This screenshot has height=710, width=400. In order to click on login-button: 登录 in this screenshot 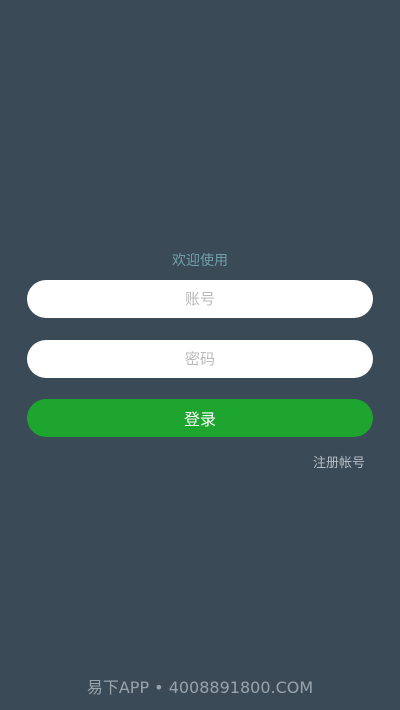, I will do `click(200, 418)`.